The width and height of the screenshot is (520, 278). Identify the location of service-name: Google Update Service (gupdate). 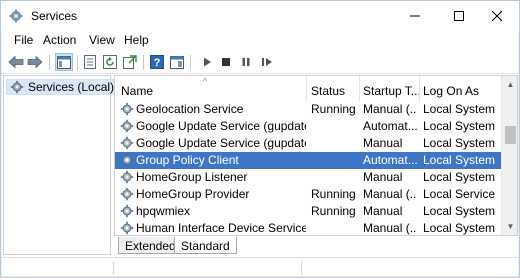
(221, 126).